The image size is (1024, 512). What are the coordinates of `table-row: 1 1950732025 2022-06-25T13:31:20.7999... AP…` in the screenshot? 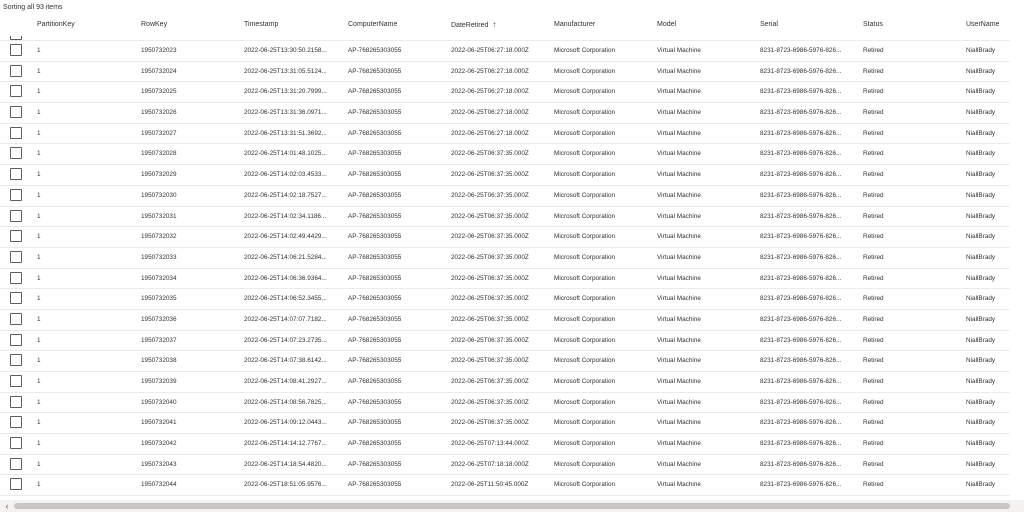 It's located at (505, 93).